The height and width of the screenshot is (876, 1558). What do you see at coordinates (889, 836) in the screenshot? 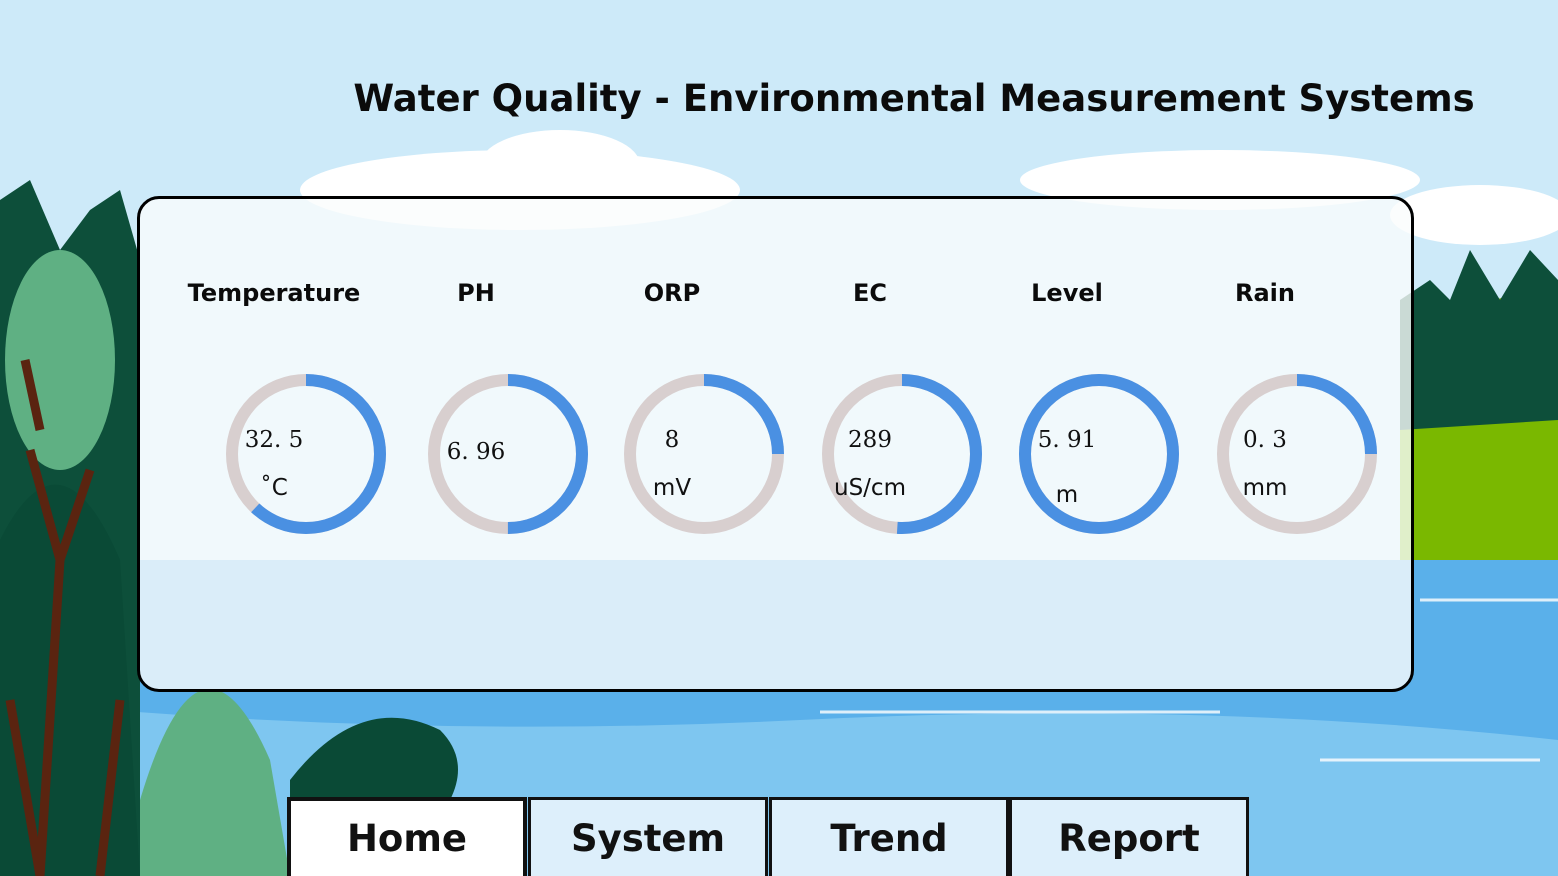
I see `nav-trend-button: Trend` at bounding box center [889, 836].